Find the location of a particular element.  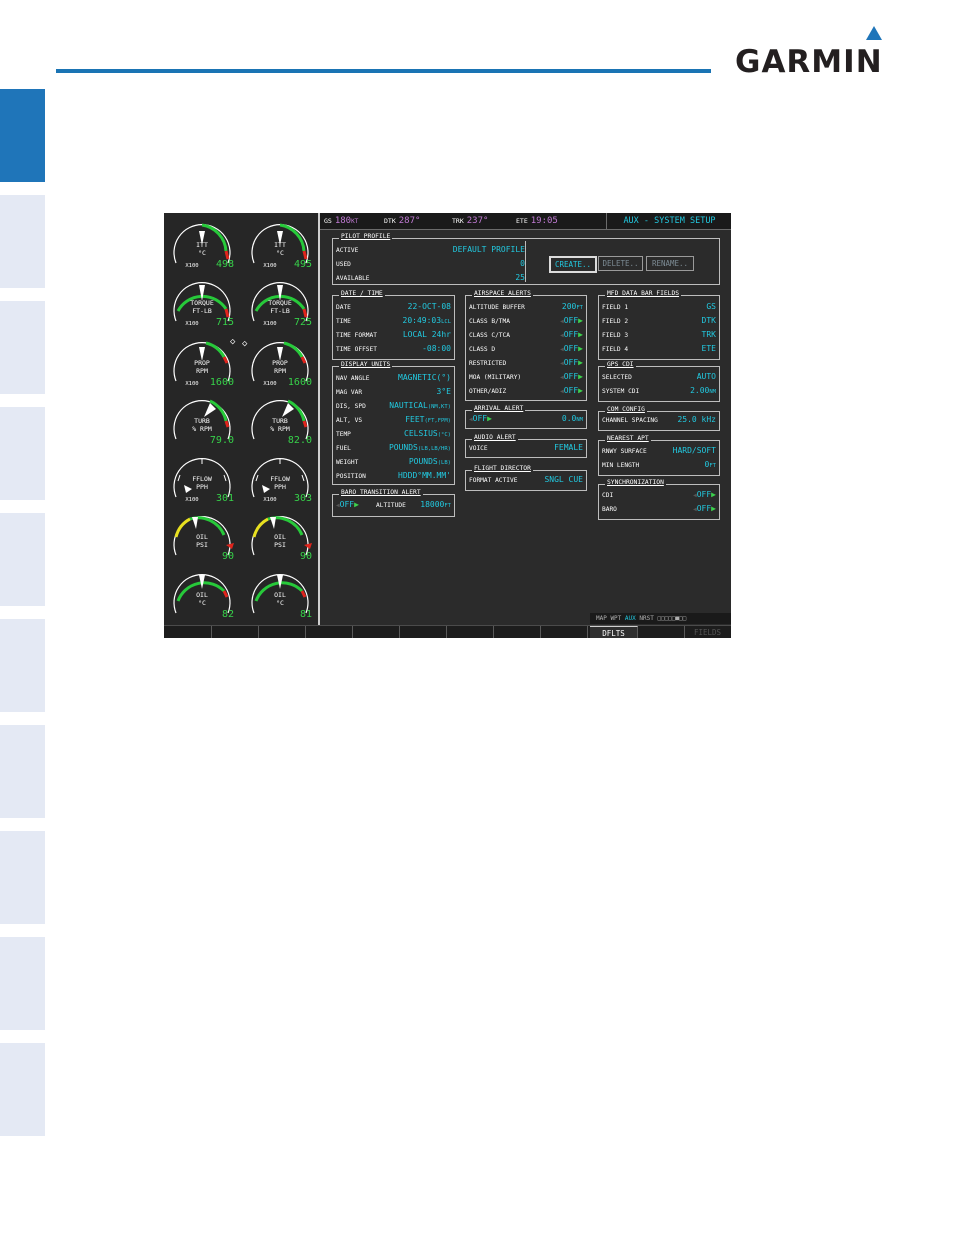

divider is located at coordinates (525, 261).